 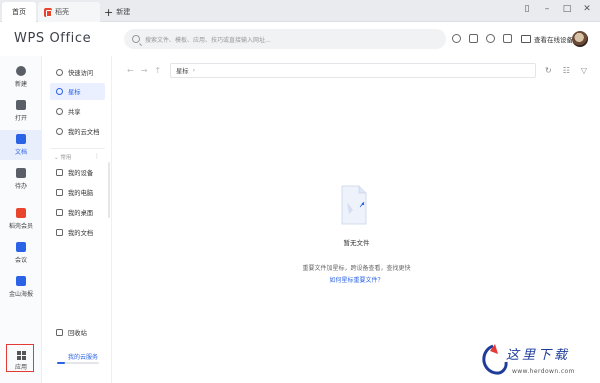 I want to click on side-item-quick-access: 快速访问, so click(x=77, y=72).